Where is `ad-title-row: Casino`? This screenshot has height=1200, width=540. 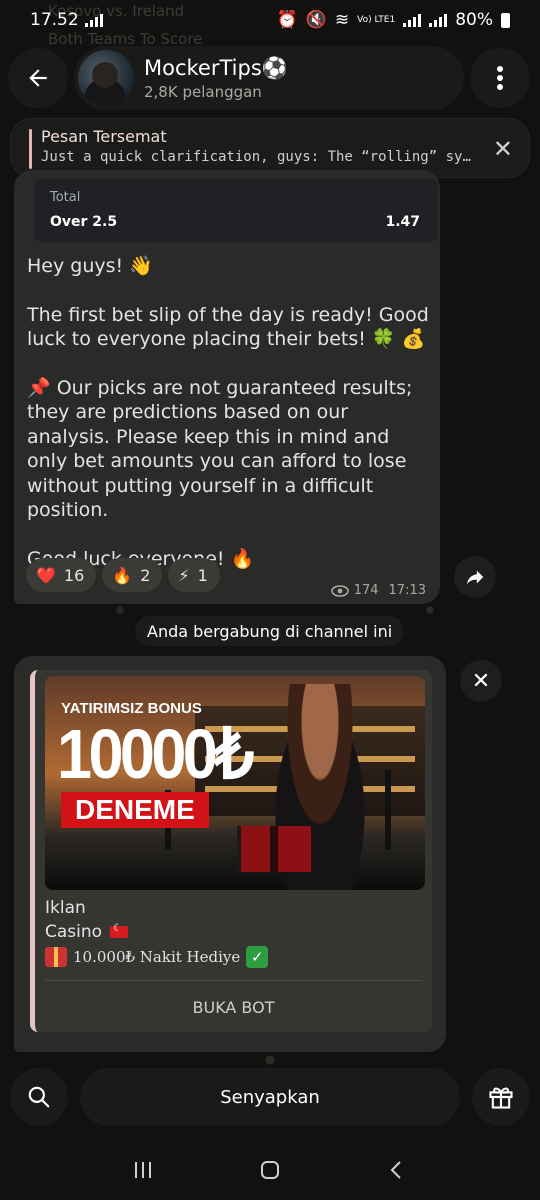
ad-title-row: Casino is located at coordinates (87, 932).